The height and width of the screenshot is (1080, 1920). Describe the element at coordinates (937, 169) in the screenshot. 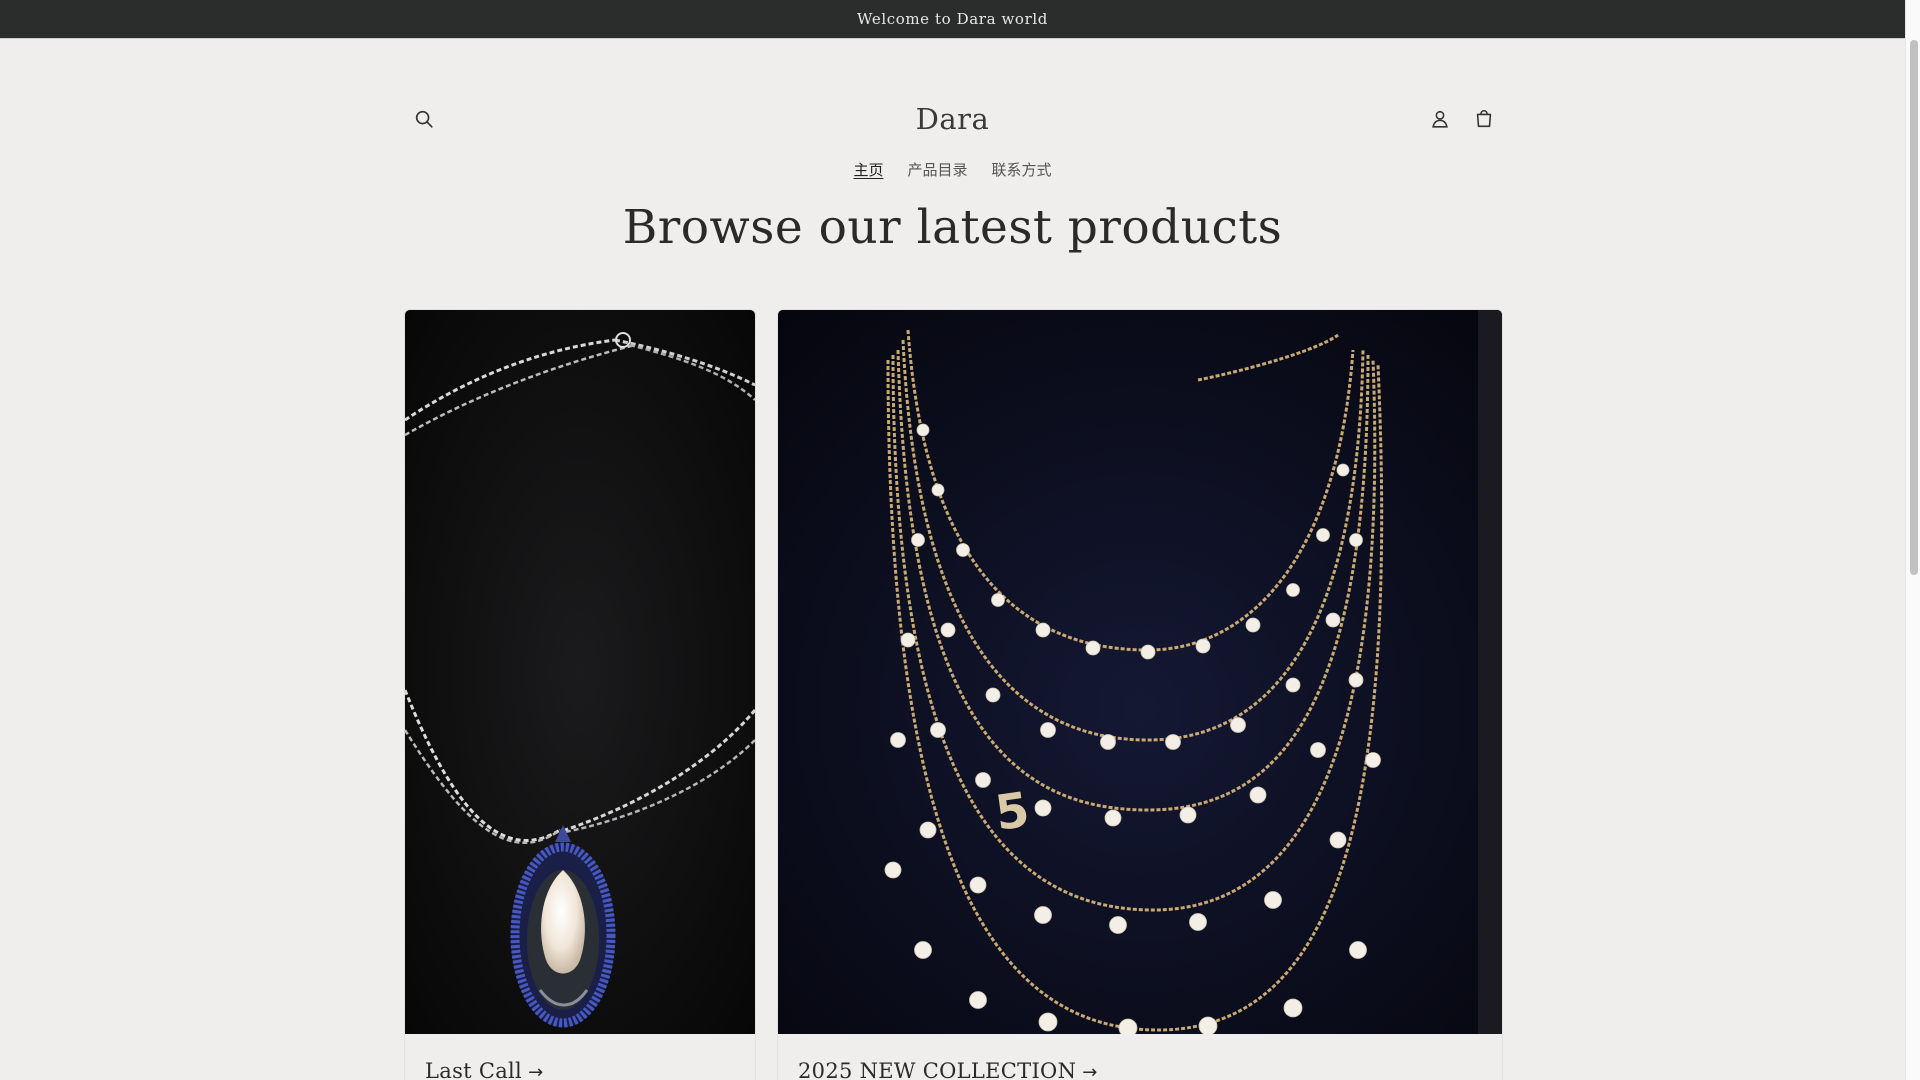

I see `nav-item-catalog: 产品目录` at that location.